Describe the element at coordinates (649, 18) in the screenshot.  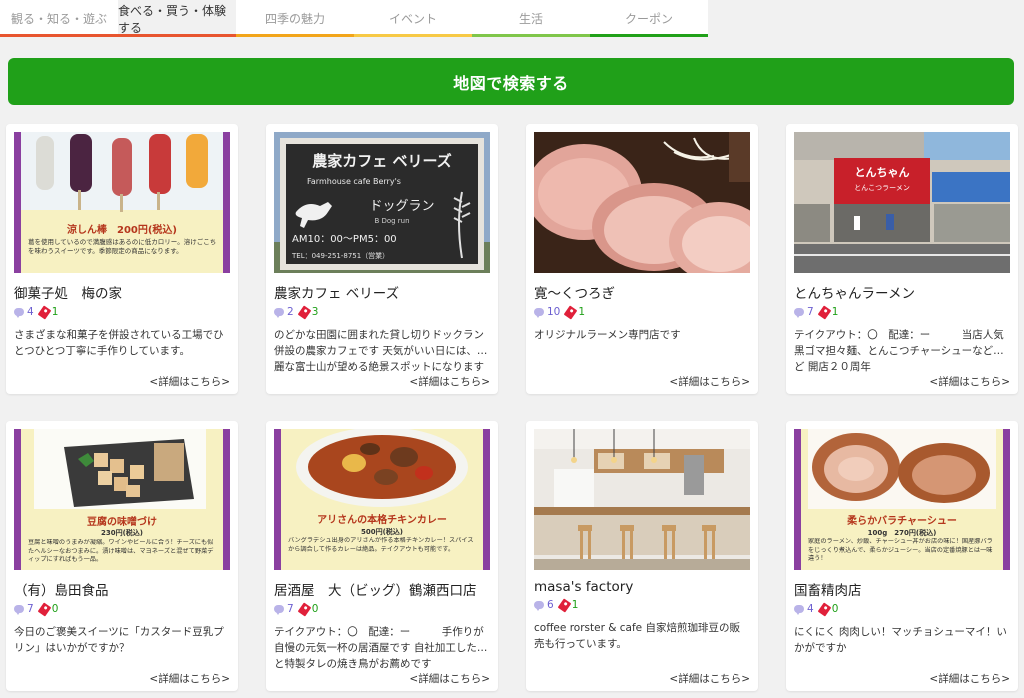
I see `tab-coupon: クーポン` at that location.